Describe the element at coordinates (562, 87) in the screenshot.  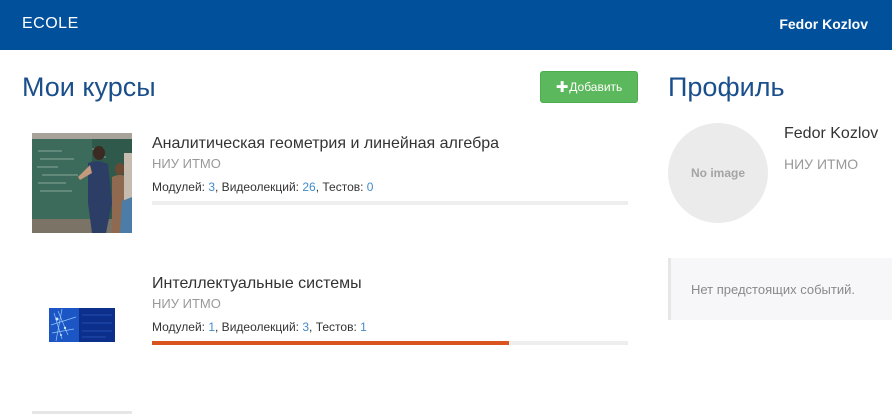
I see `plus-icon: ✚` at that location.